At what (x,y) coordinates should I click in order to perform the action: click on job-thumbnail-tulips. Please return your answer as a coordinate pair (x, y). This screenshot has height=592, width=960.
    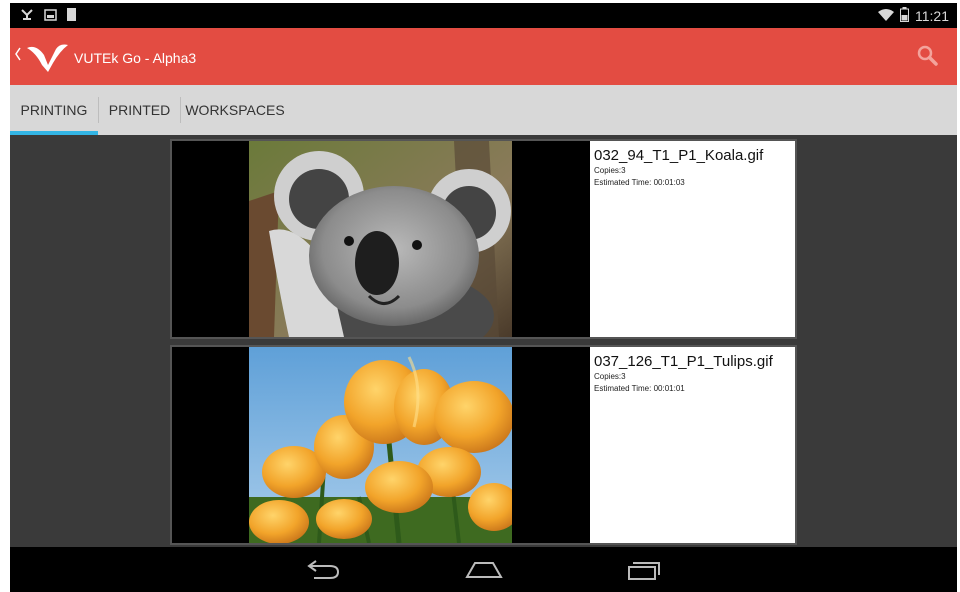
    Looking at the image, I should click on (380, 445).